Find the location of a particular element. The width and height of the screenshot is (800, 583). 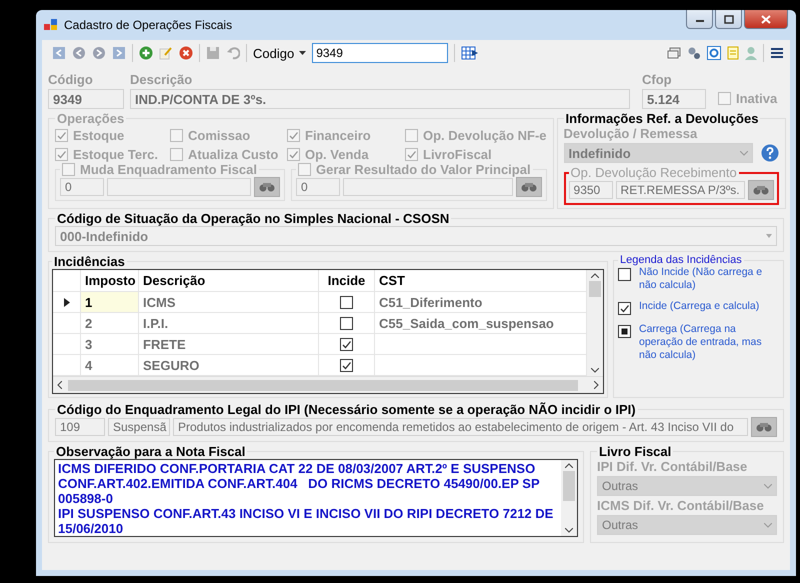

checkbox-label: Gerar Resultado do Valor Principal is located at coordinates (423, 169).